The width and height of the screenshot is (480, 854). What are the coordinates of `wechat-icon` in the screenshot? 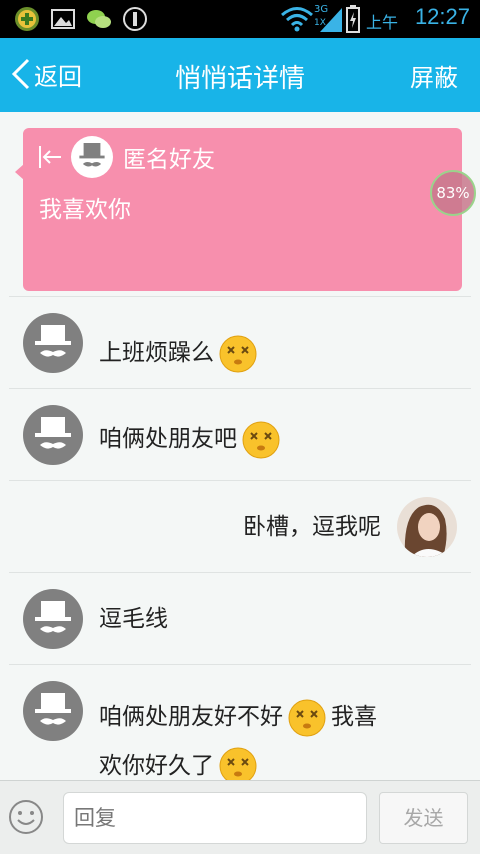 It's located at (99, 19).